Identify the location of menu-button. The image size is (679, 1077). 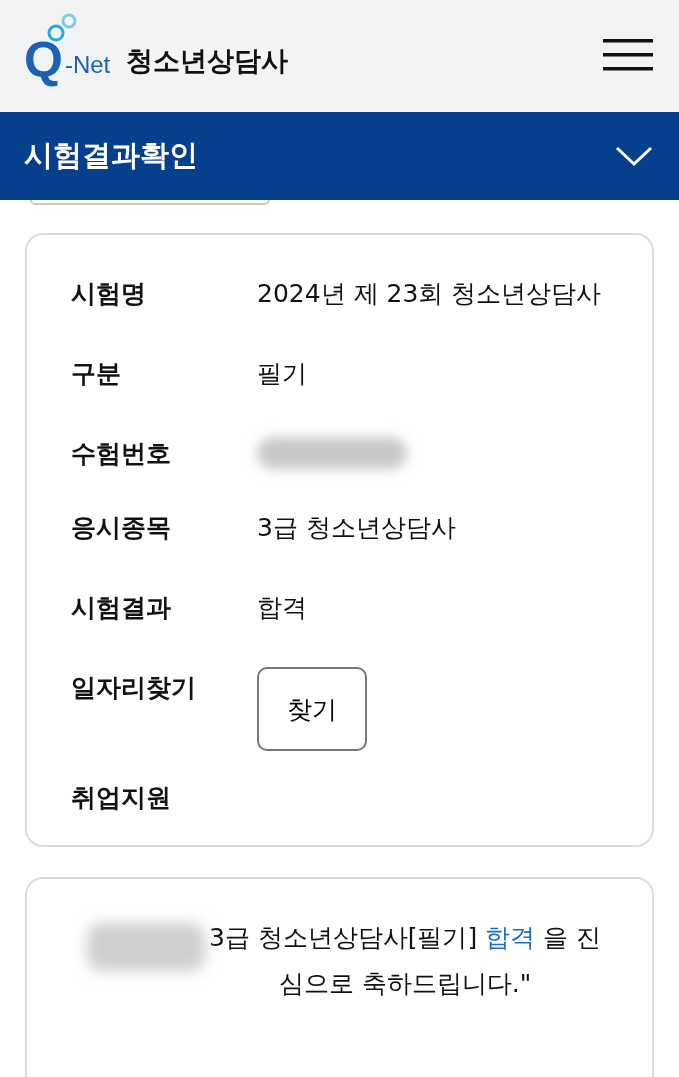
(628, 56).